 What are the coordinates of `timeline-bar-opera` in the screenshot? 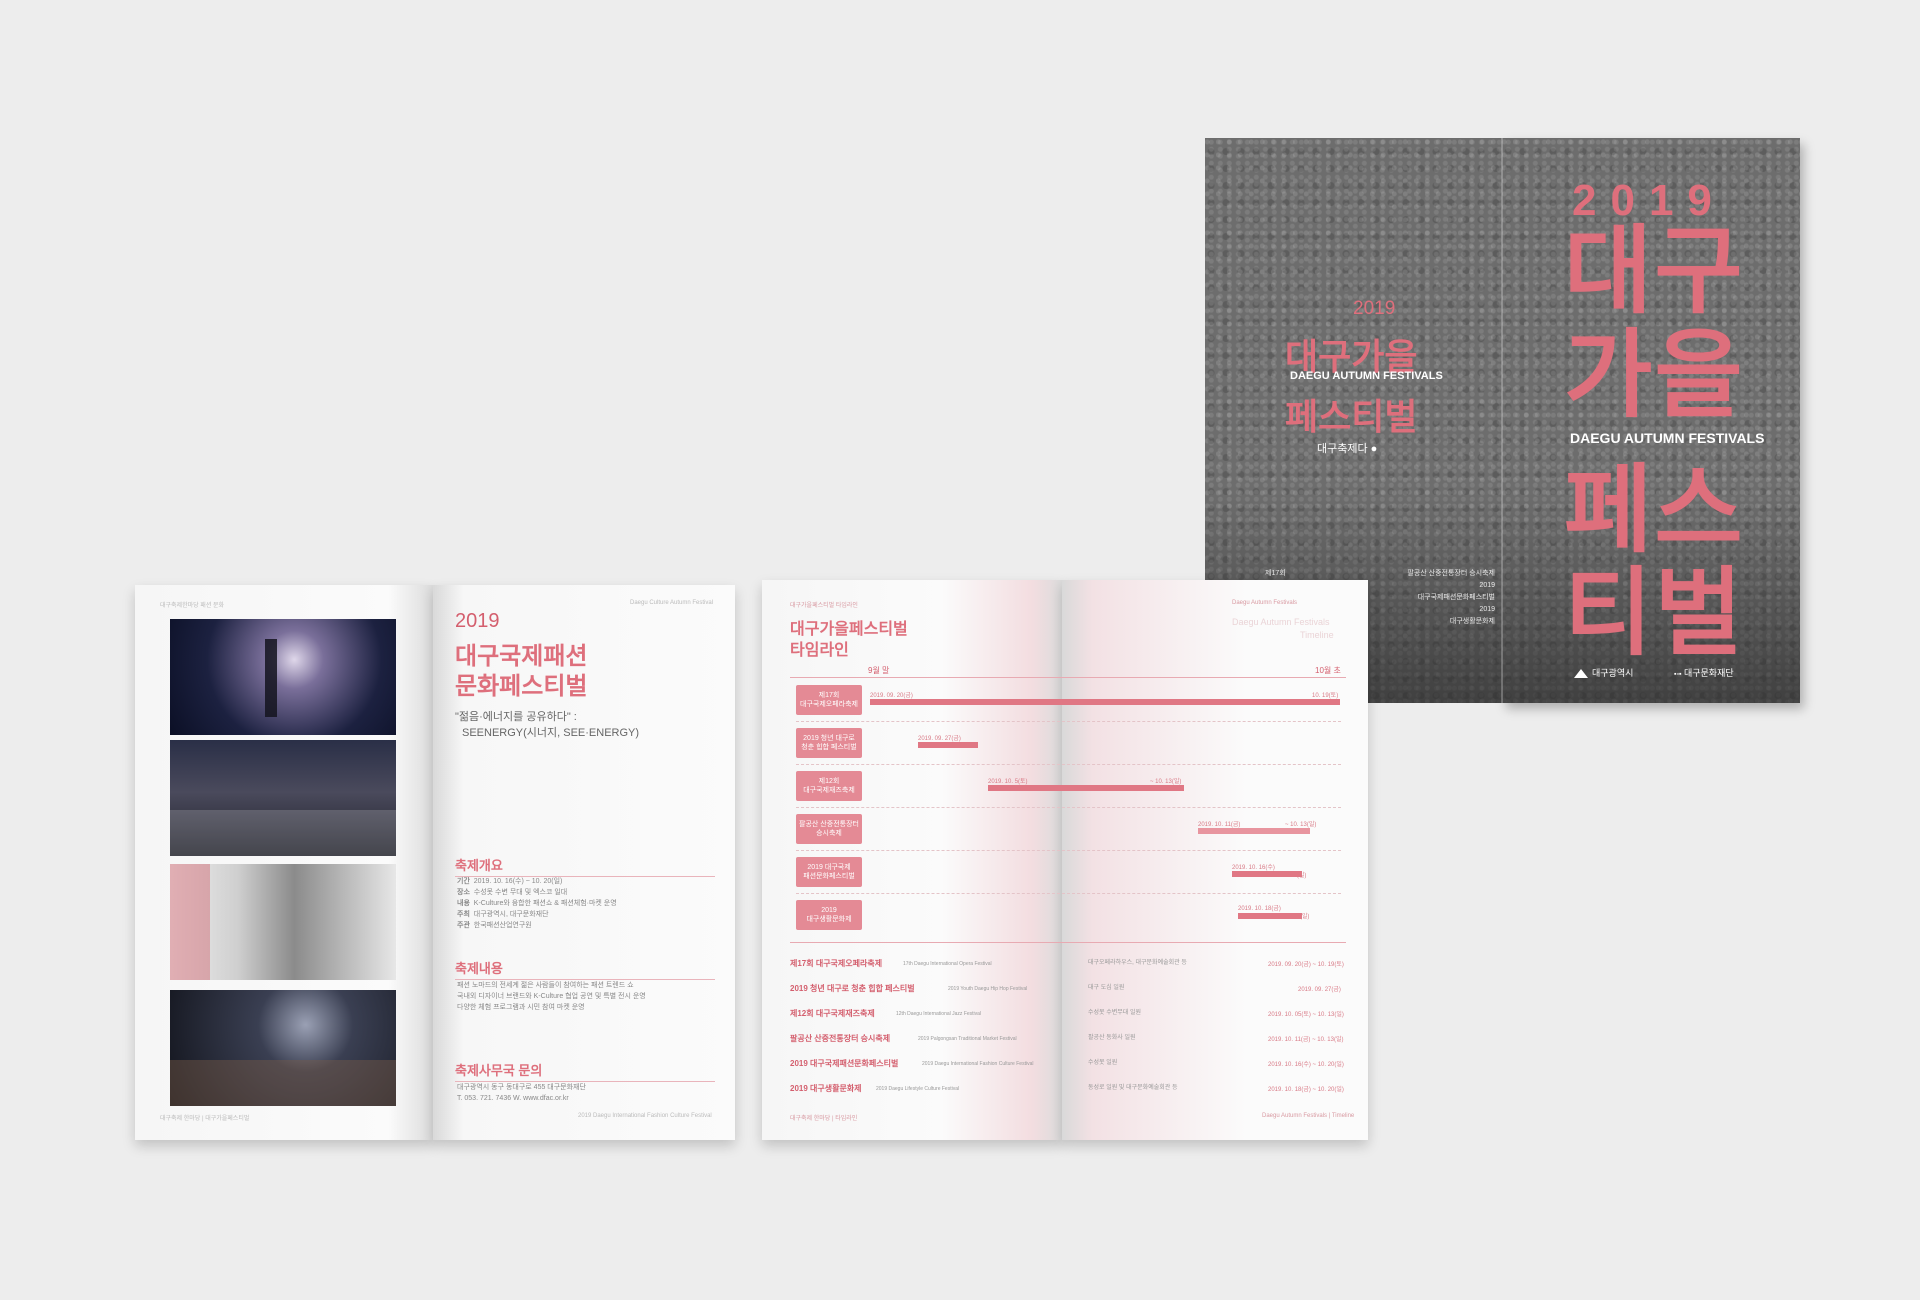 It's located at (1105, 702).